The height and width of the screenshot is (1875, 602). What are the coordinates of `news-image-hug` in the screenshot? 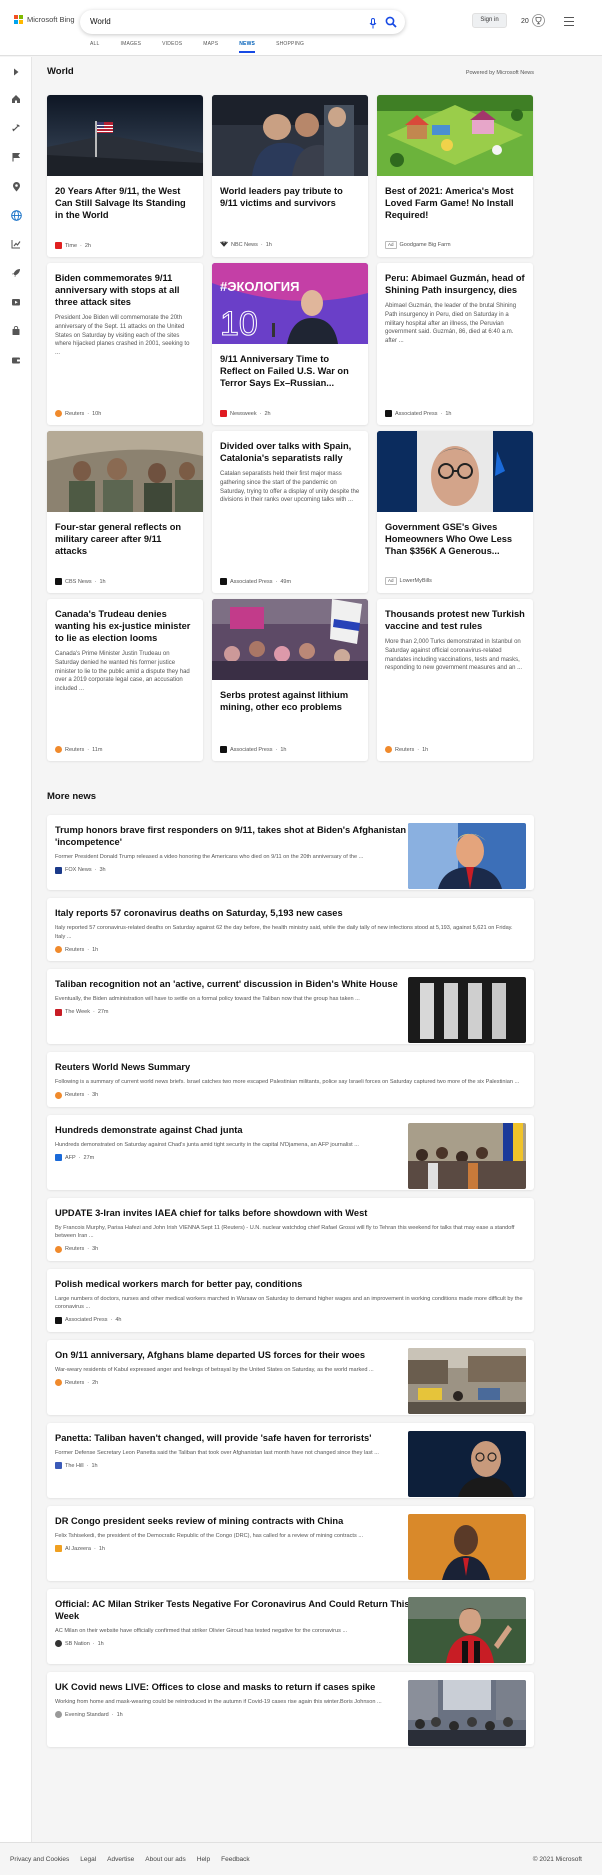 It's located at (290, 135).